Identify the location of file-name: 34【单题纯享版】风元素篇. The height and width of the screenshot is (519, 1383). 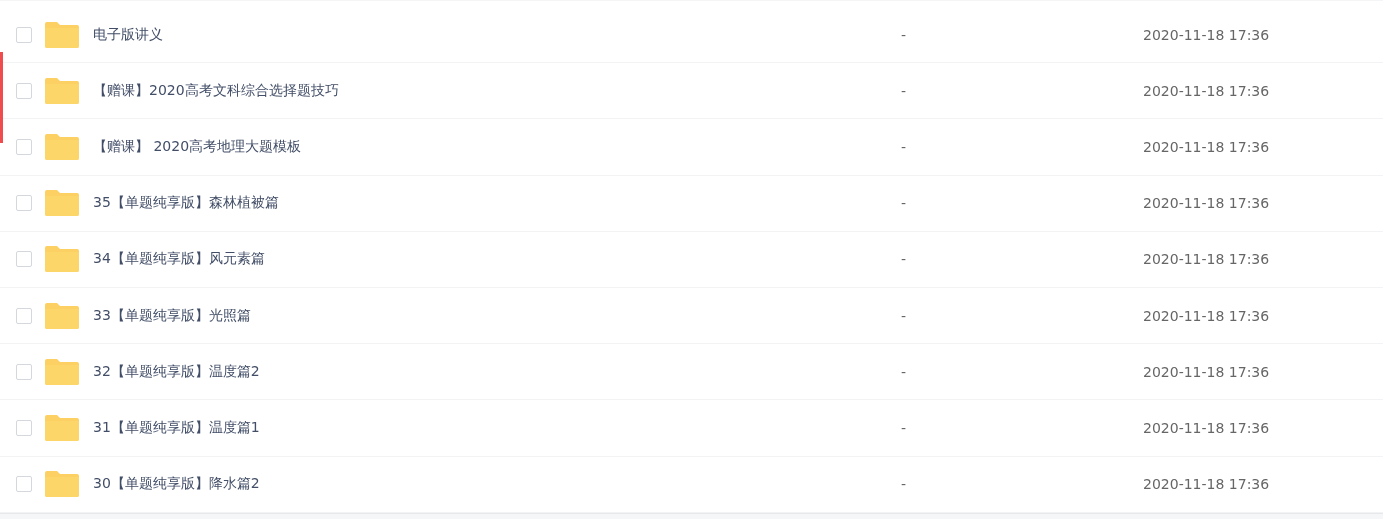
(497, 259).